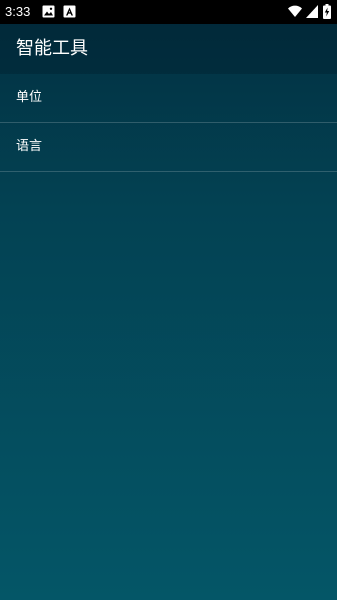 This screenshot has height=600, width=337. Describe the element at coordinates (69, 11) in the screenshot. I see `font-icon` at that location.